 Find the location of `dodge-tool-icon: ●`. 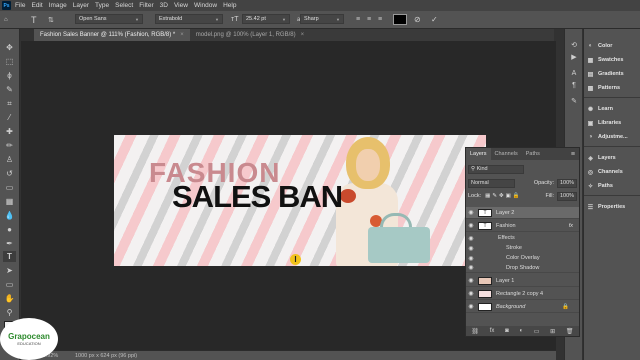

dodge-tool-icon: ● is located at coordinates (9, 229).